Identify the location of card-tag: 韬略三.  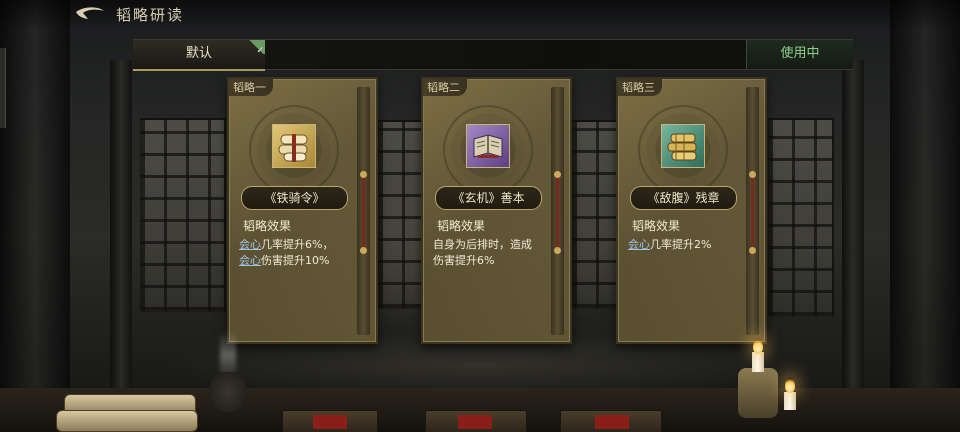
(640, 87).